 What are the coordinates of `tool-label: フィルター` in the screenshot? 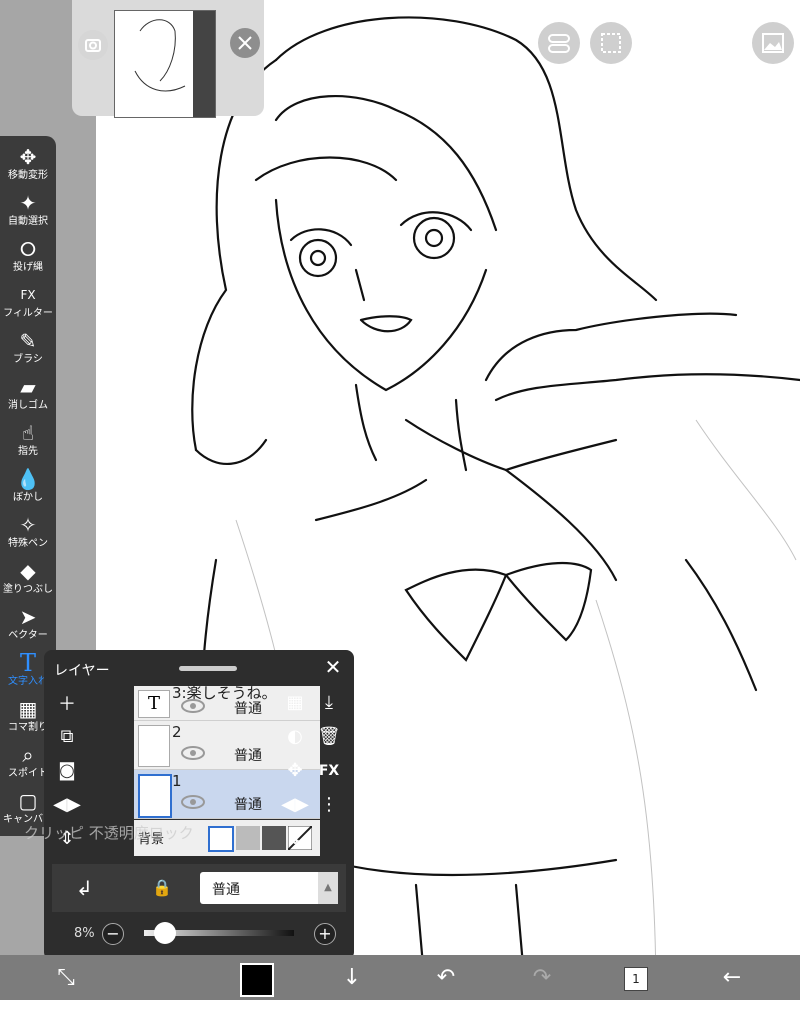 It's located at (28, 313).